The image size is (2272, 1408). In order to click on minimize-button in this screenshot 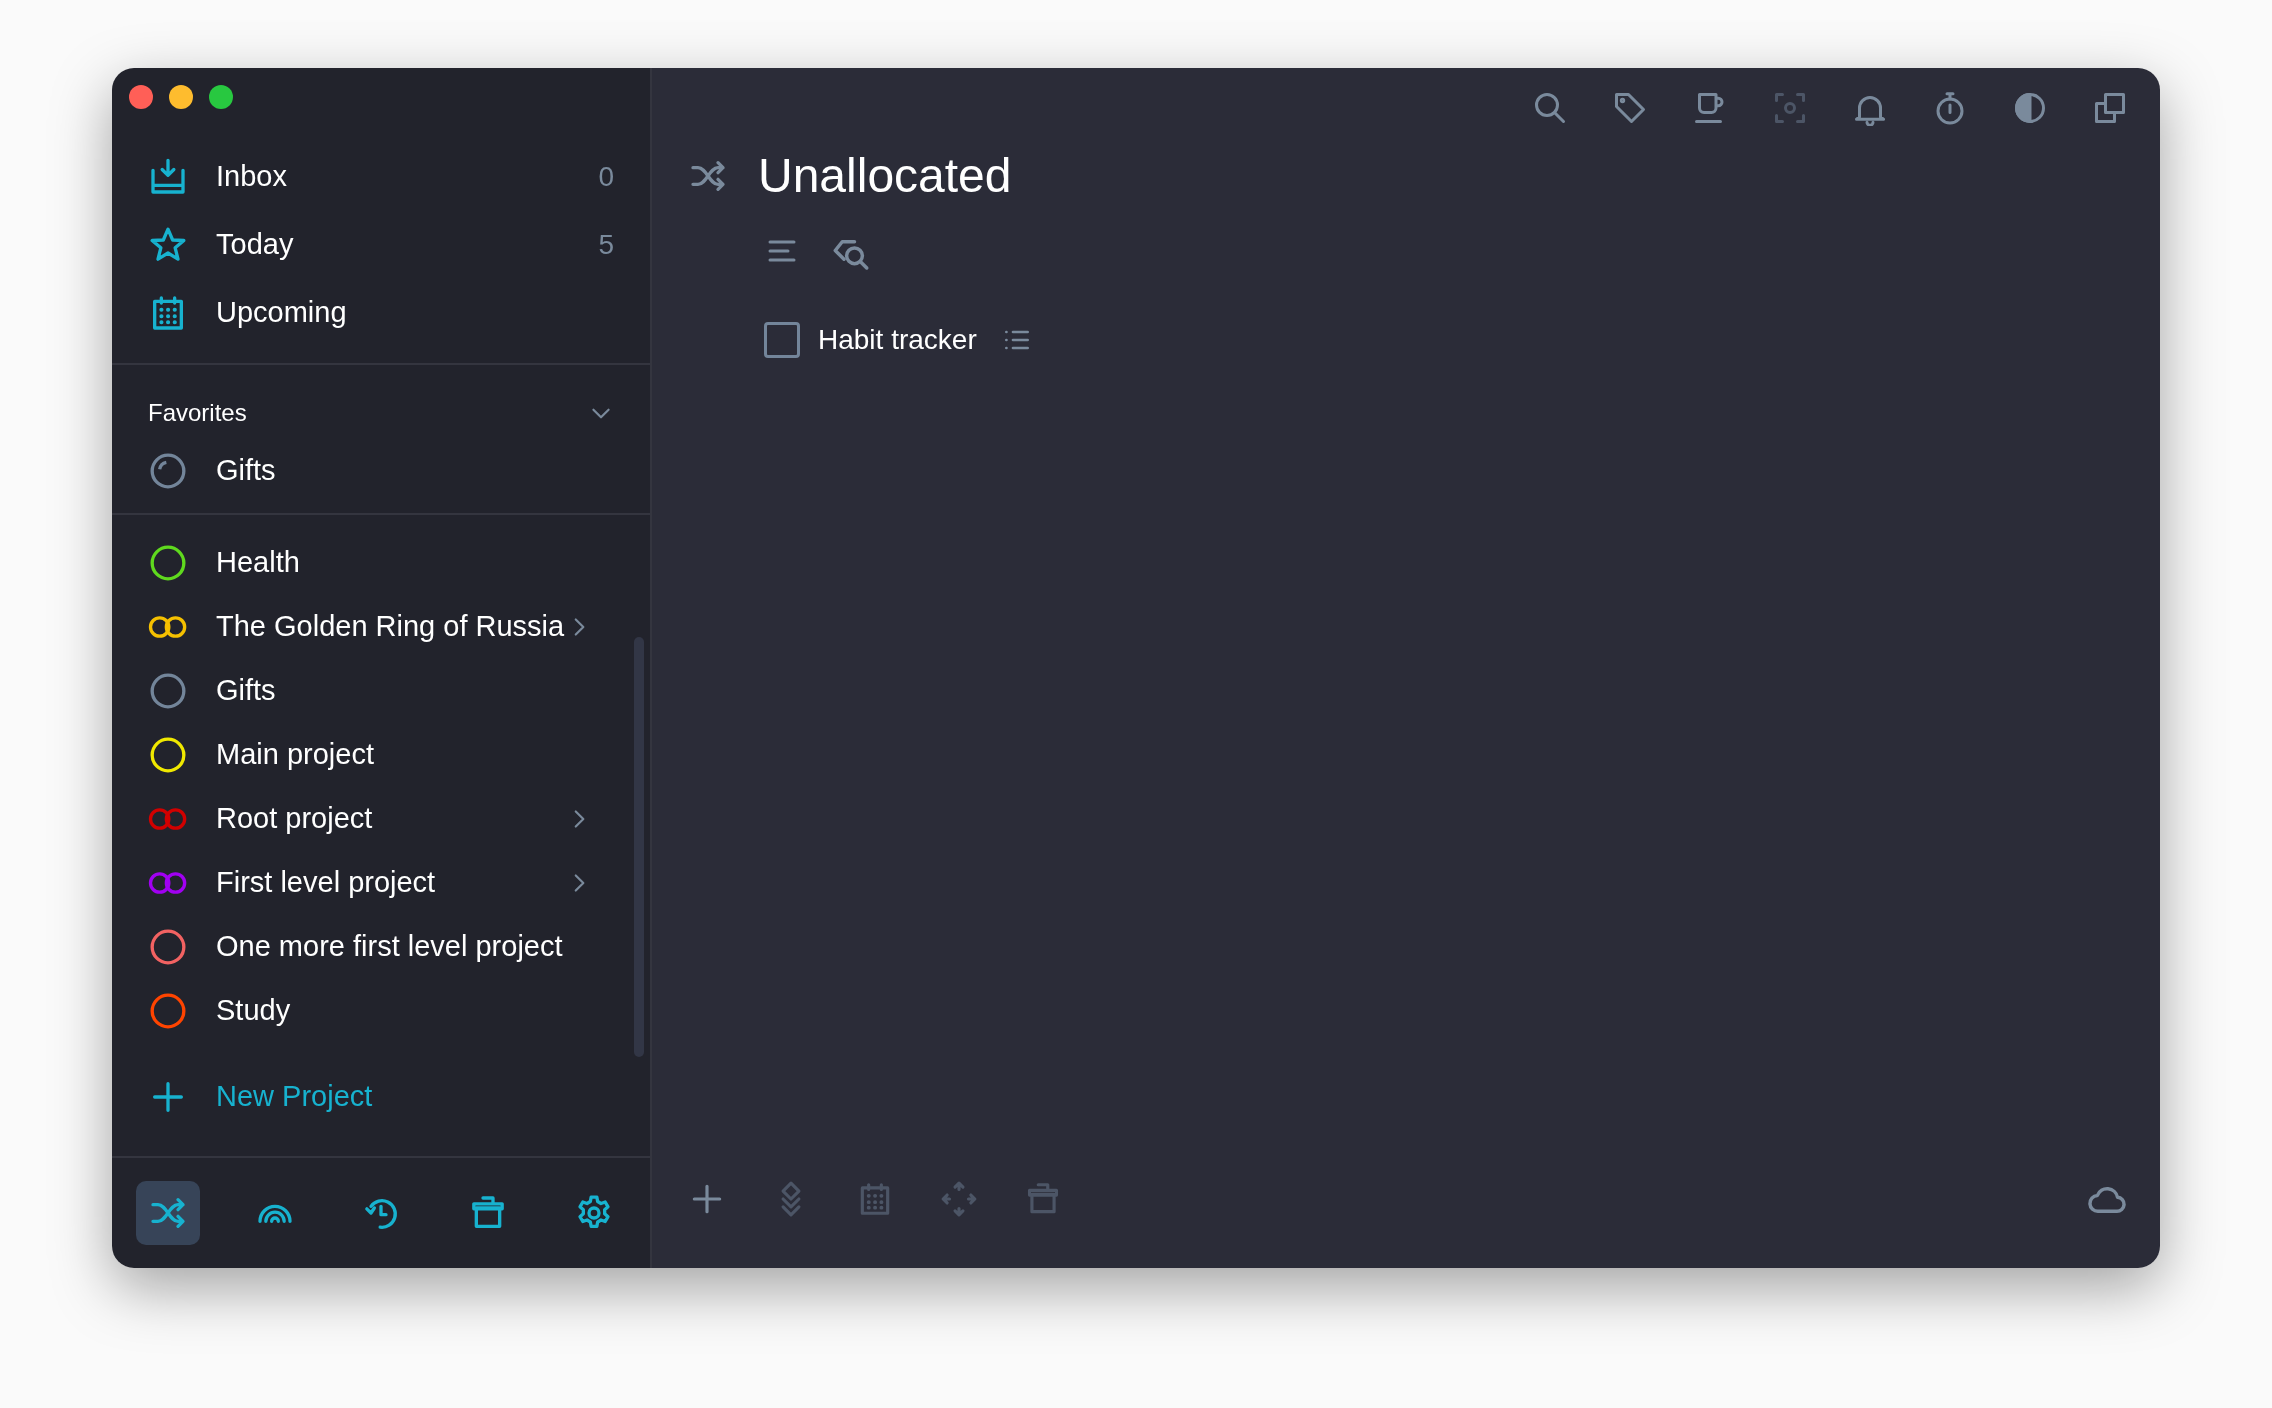, I will do `click(181, 97)`.